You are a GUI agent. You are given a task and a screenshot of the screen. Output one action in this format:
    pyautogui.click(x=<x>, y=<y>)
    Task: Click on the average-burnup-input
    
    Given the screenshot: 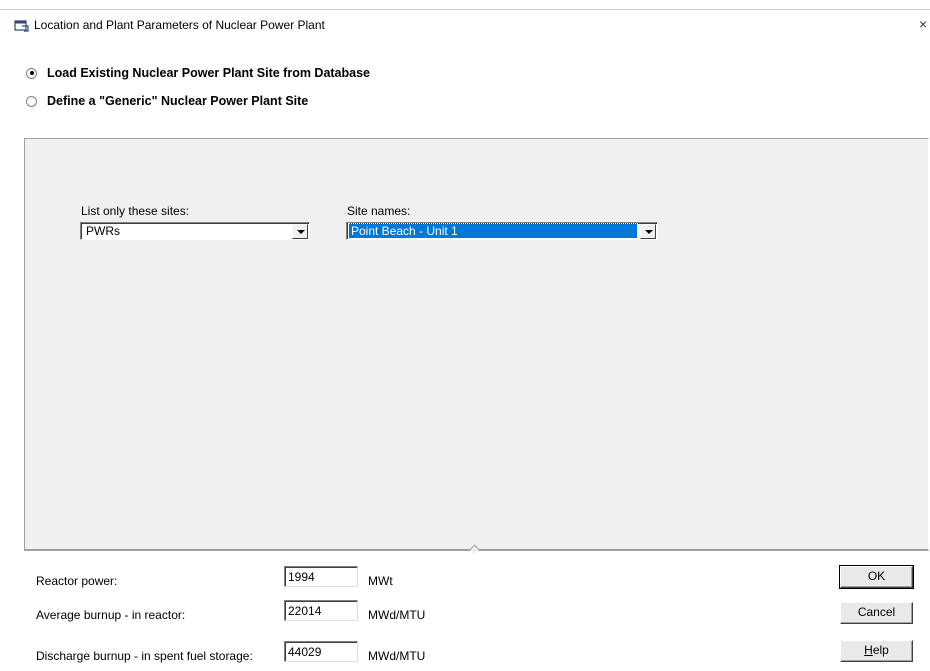 What is the action you would take?
    pyautogui.click(x=321, y=610)
    